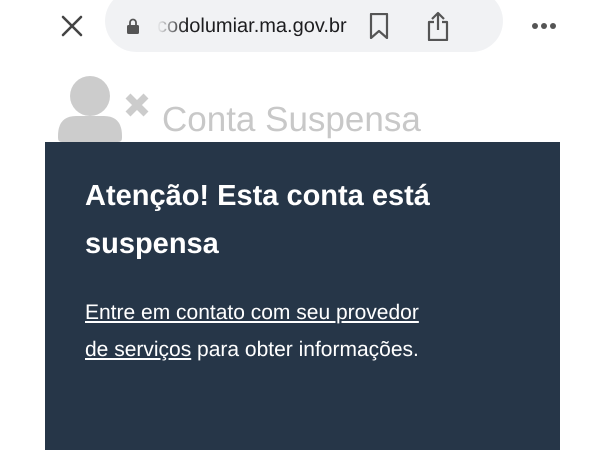  What do you see at coordinates (252, 312) in the screenshot?
I see `contact-link: Entre em contato com seu provedor` at bounding box center [252, 312].